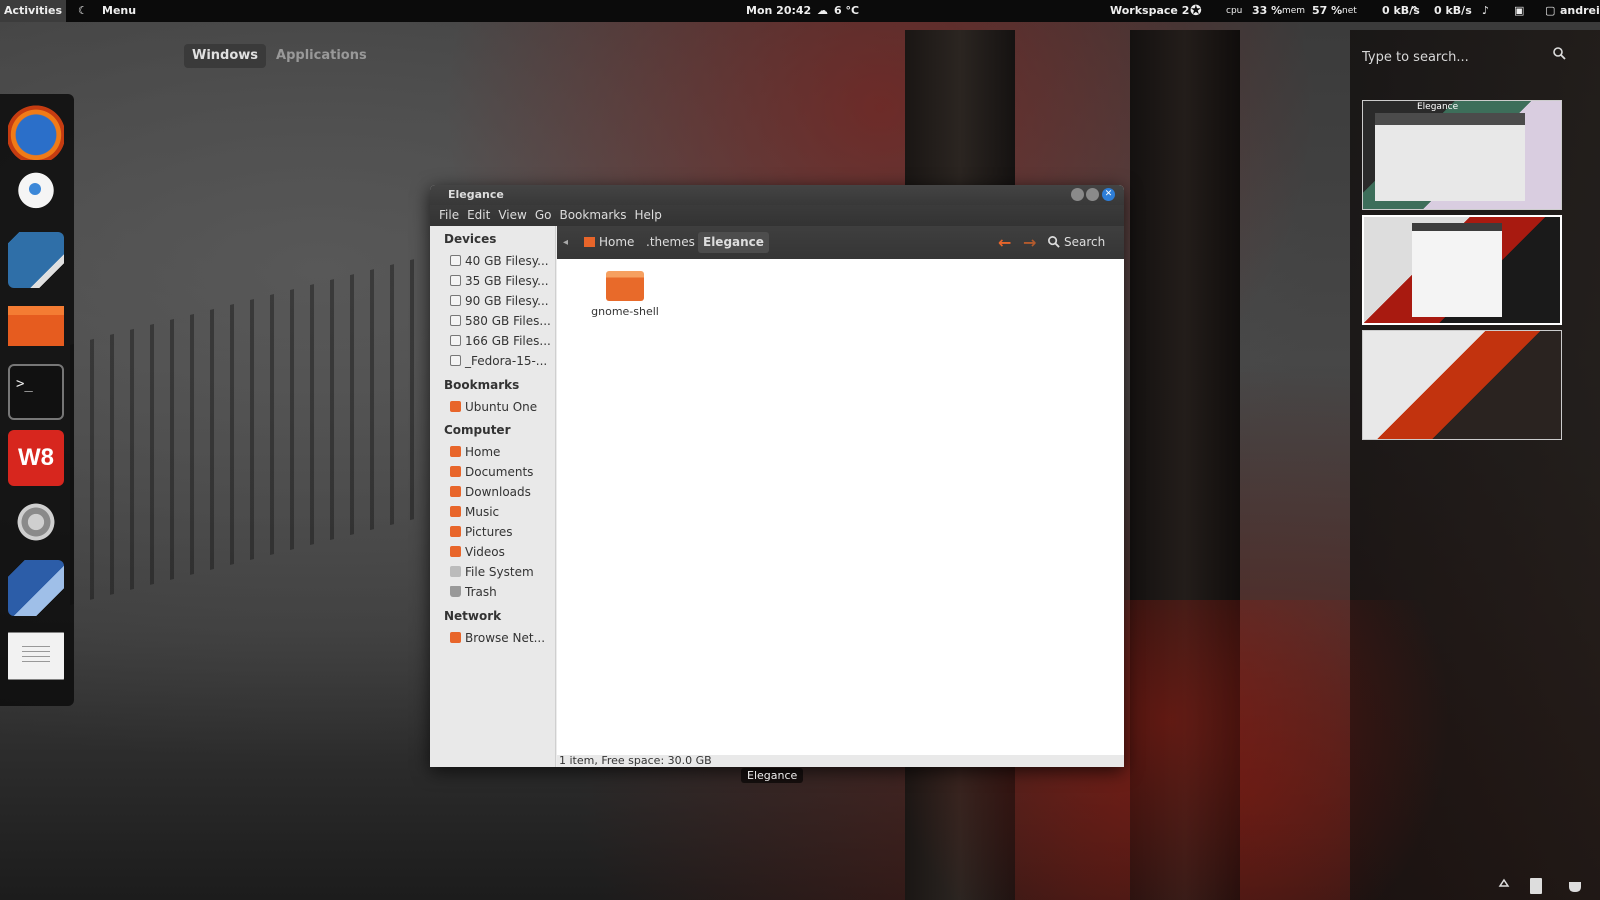 This screenshot has width=1600, height=900. Describe the element at coordinates (777, 195) in the screenshot. I see `window-titlebar: Elegance ✕` at that location.